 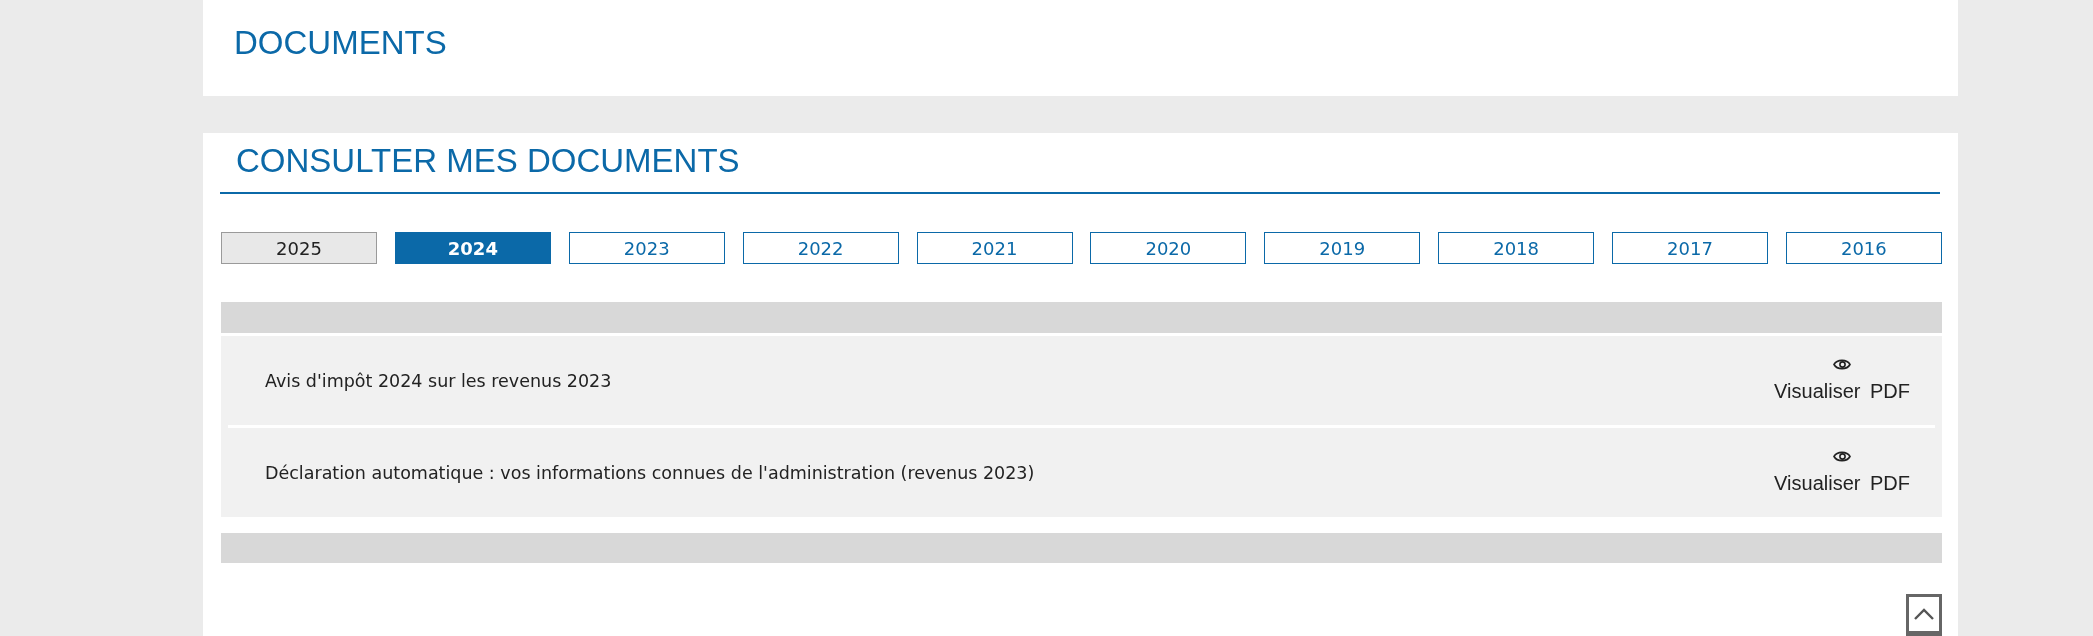 I want to click on year-tab: 2018, so click(x=1516, y=248).